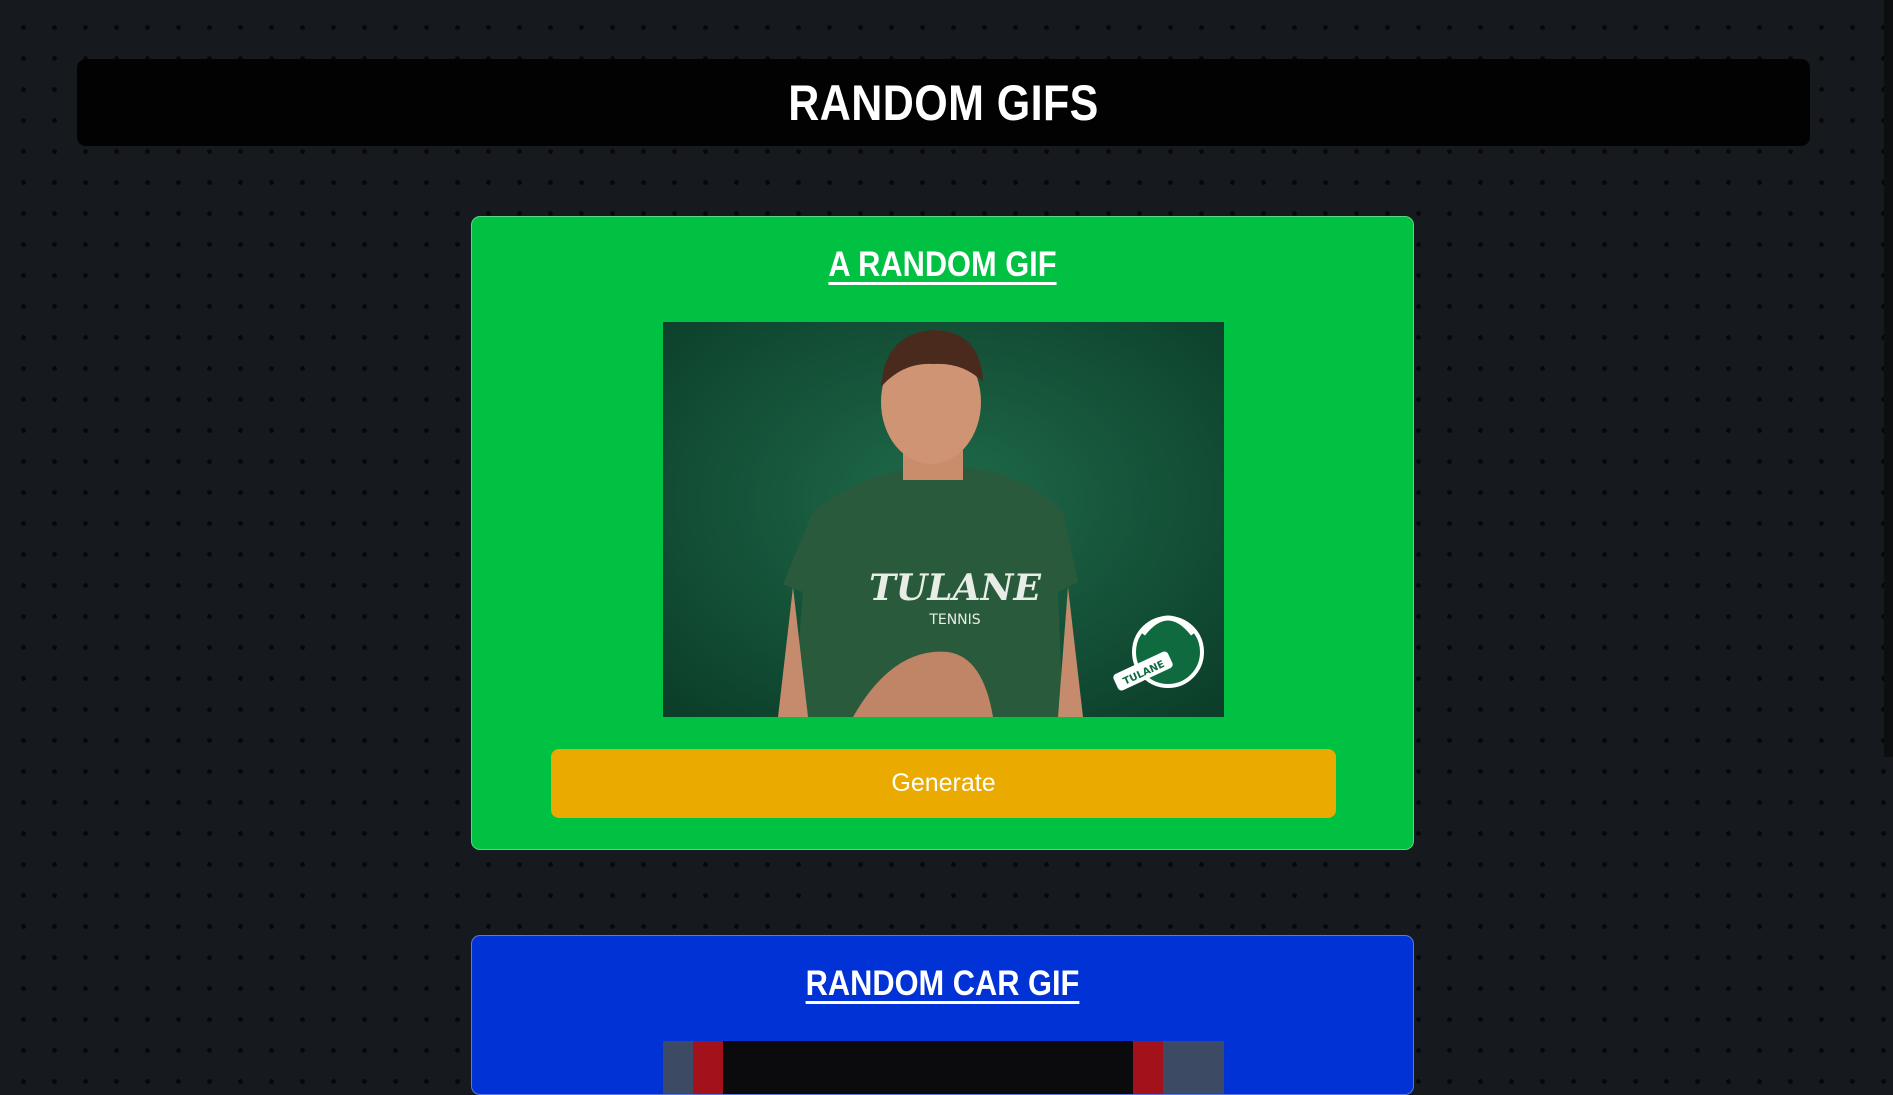 The image size is (1893, 1095). I want to click on generate-button: Generate, so click(943, 783).